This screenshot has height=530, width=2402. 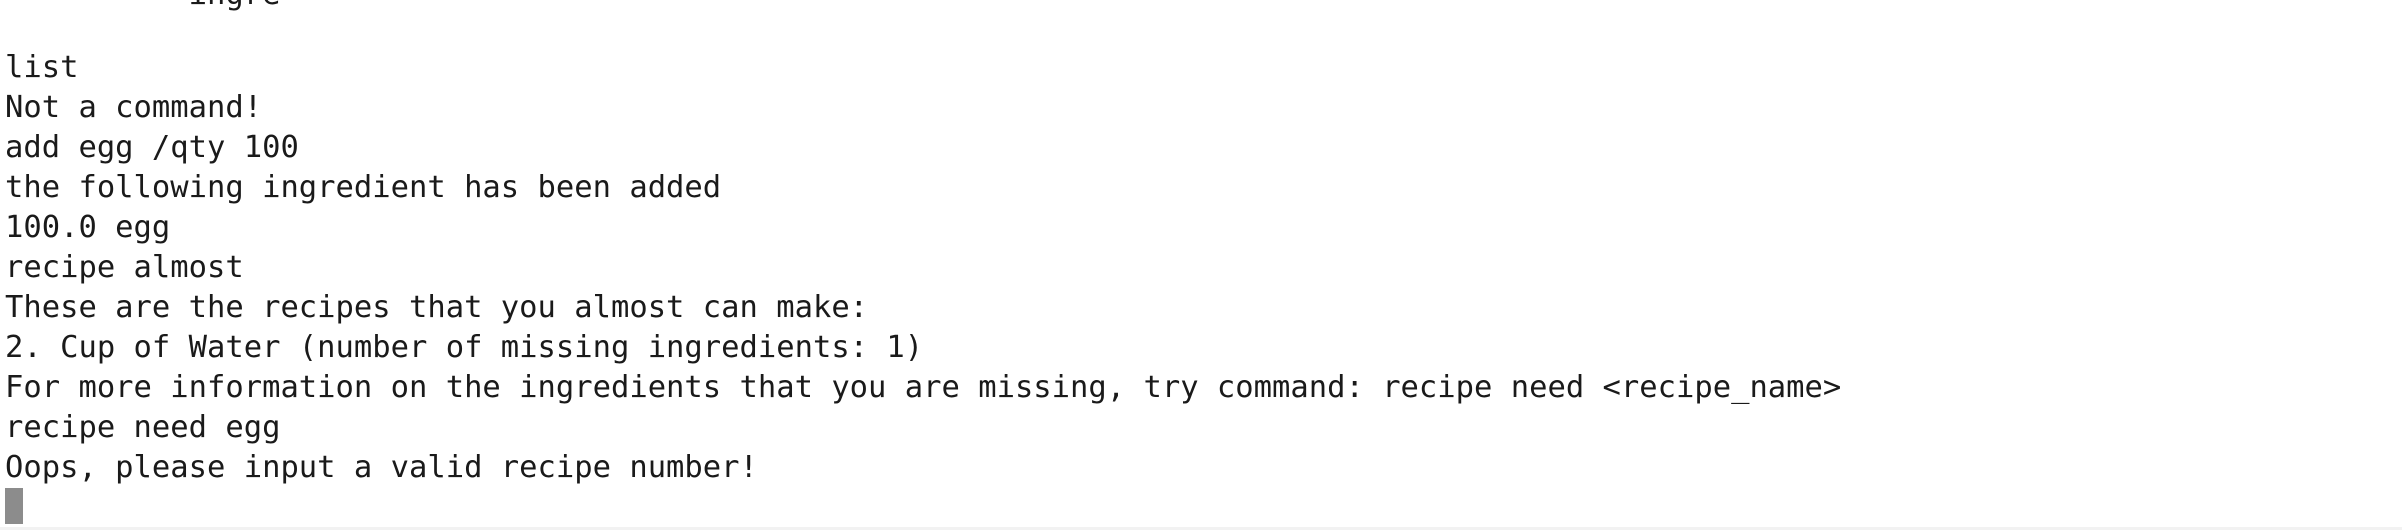 I want to click on terminal-line: recipe almost, so click(x=124, y=267).